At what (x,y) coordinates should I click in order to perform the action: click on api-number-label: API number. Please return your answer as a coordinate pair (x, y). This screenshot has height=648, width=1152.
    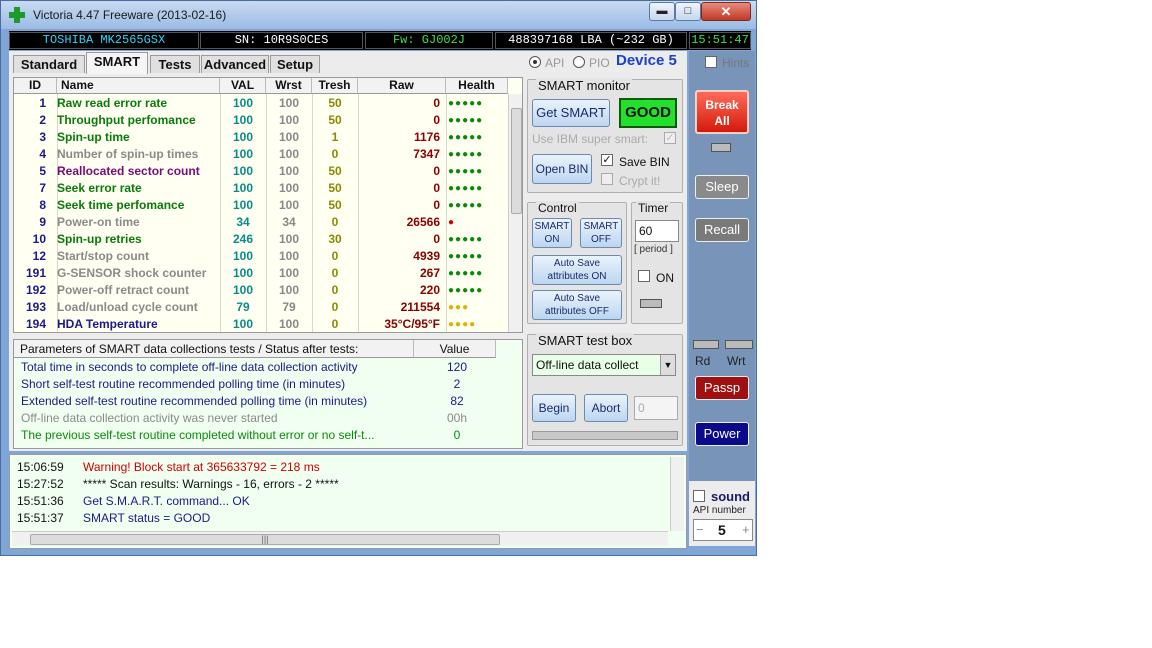
    Looking at the image, I should click on (719, 510).